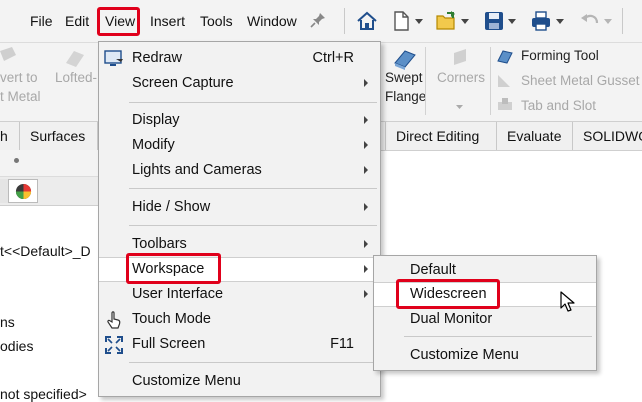  I want to click on tab-evaluate: Evaluate, so click(535, 136).